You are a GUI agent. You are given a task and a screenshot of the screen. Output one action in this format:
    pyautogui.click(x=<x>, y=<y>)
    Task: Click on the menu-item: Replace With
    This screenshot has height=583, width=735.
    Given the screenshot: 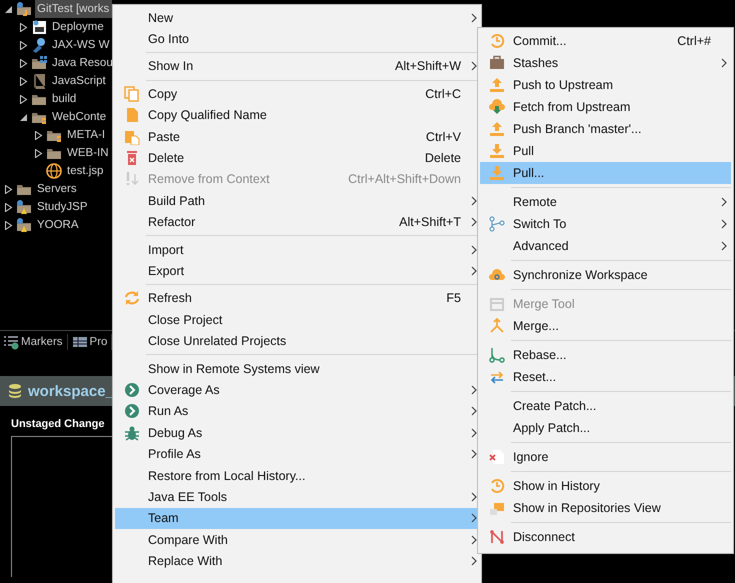 What is the action you would take?
    pyautogui.click(x=298, y=561)
    